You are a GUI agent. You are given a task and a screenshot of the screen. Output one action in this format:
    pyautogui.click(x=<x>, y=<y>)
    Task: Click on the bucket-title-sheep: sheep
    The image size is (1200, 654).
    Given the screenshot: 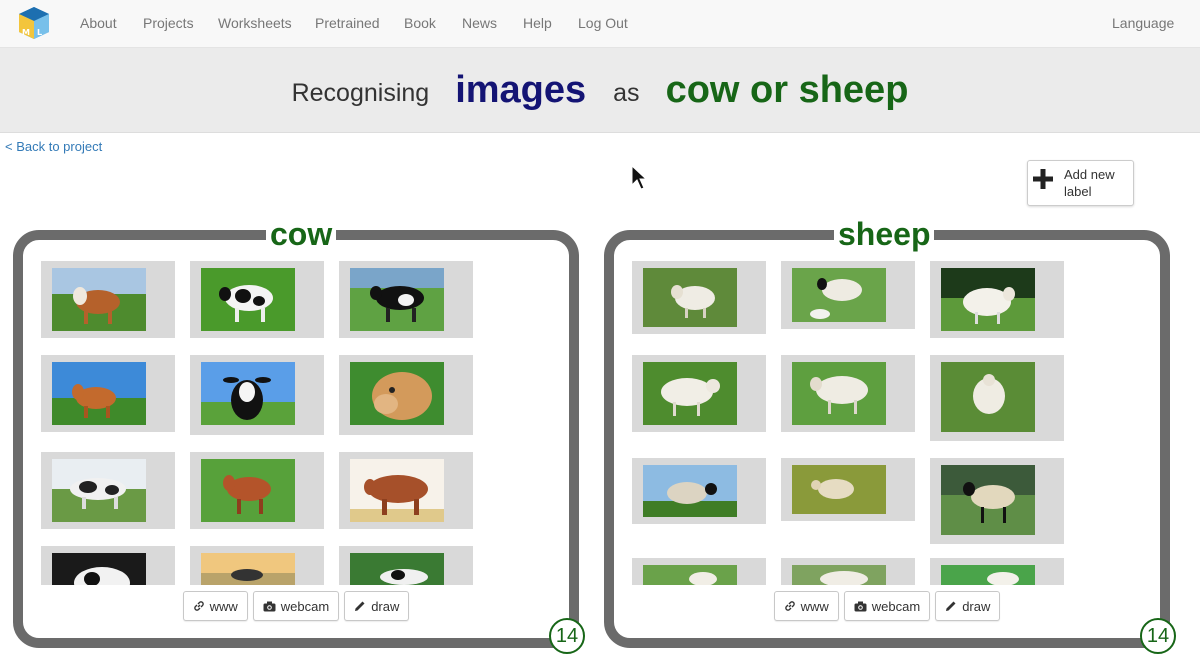 What is the action you would take?
    pyautogui.click(x=884, y=234)
    